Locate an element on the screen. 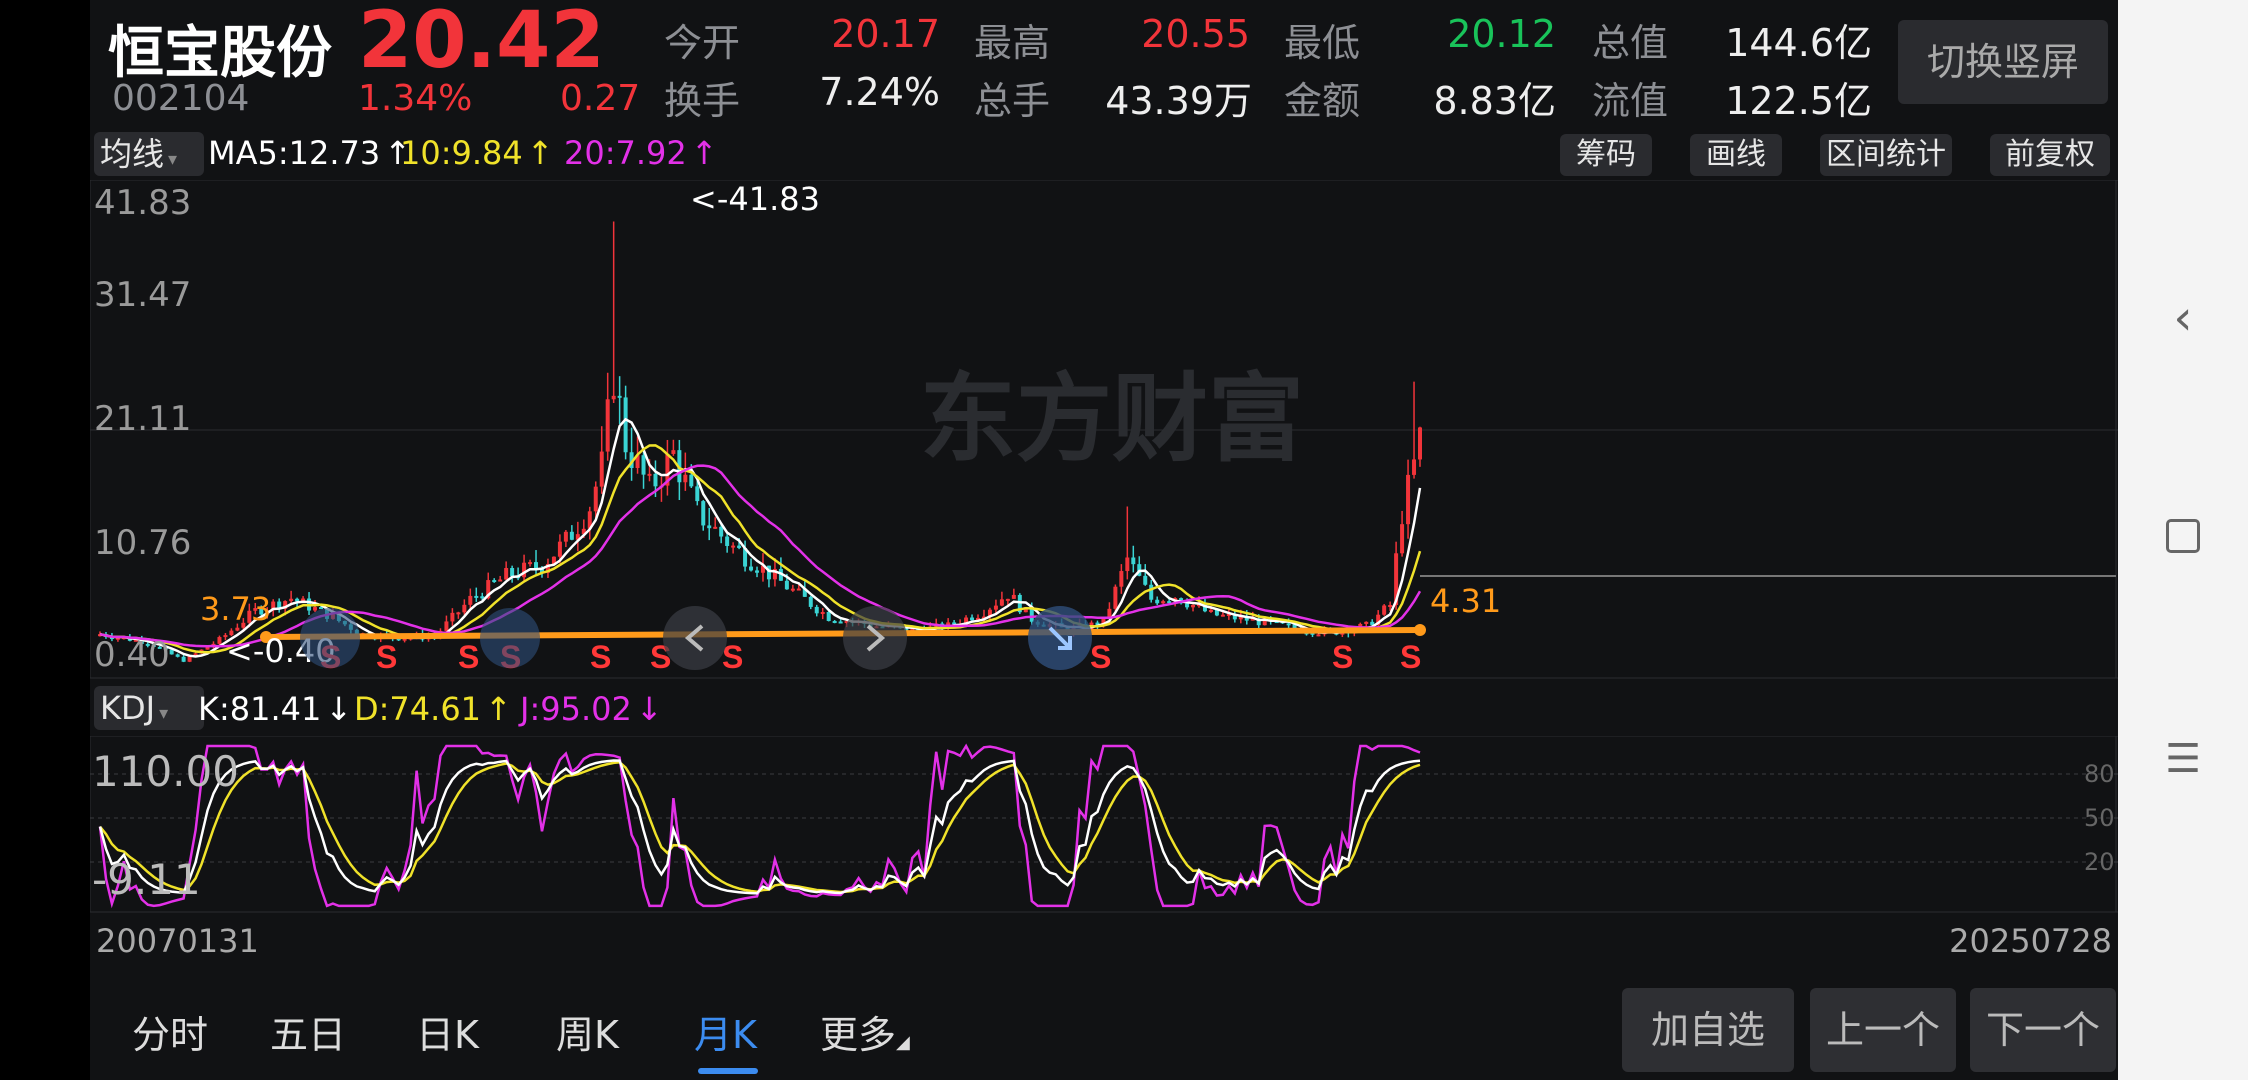 The image size is (2248, 1080). amount-value: 8.83亿 is located at coordinates (1494, 101).